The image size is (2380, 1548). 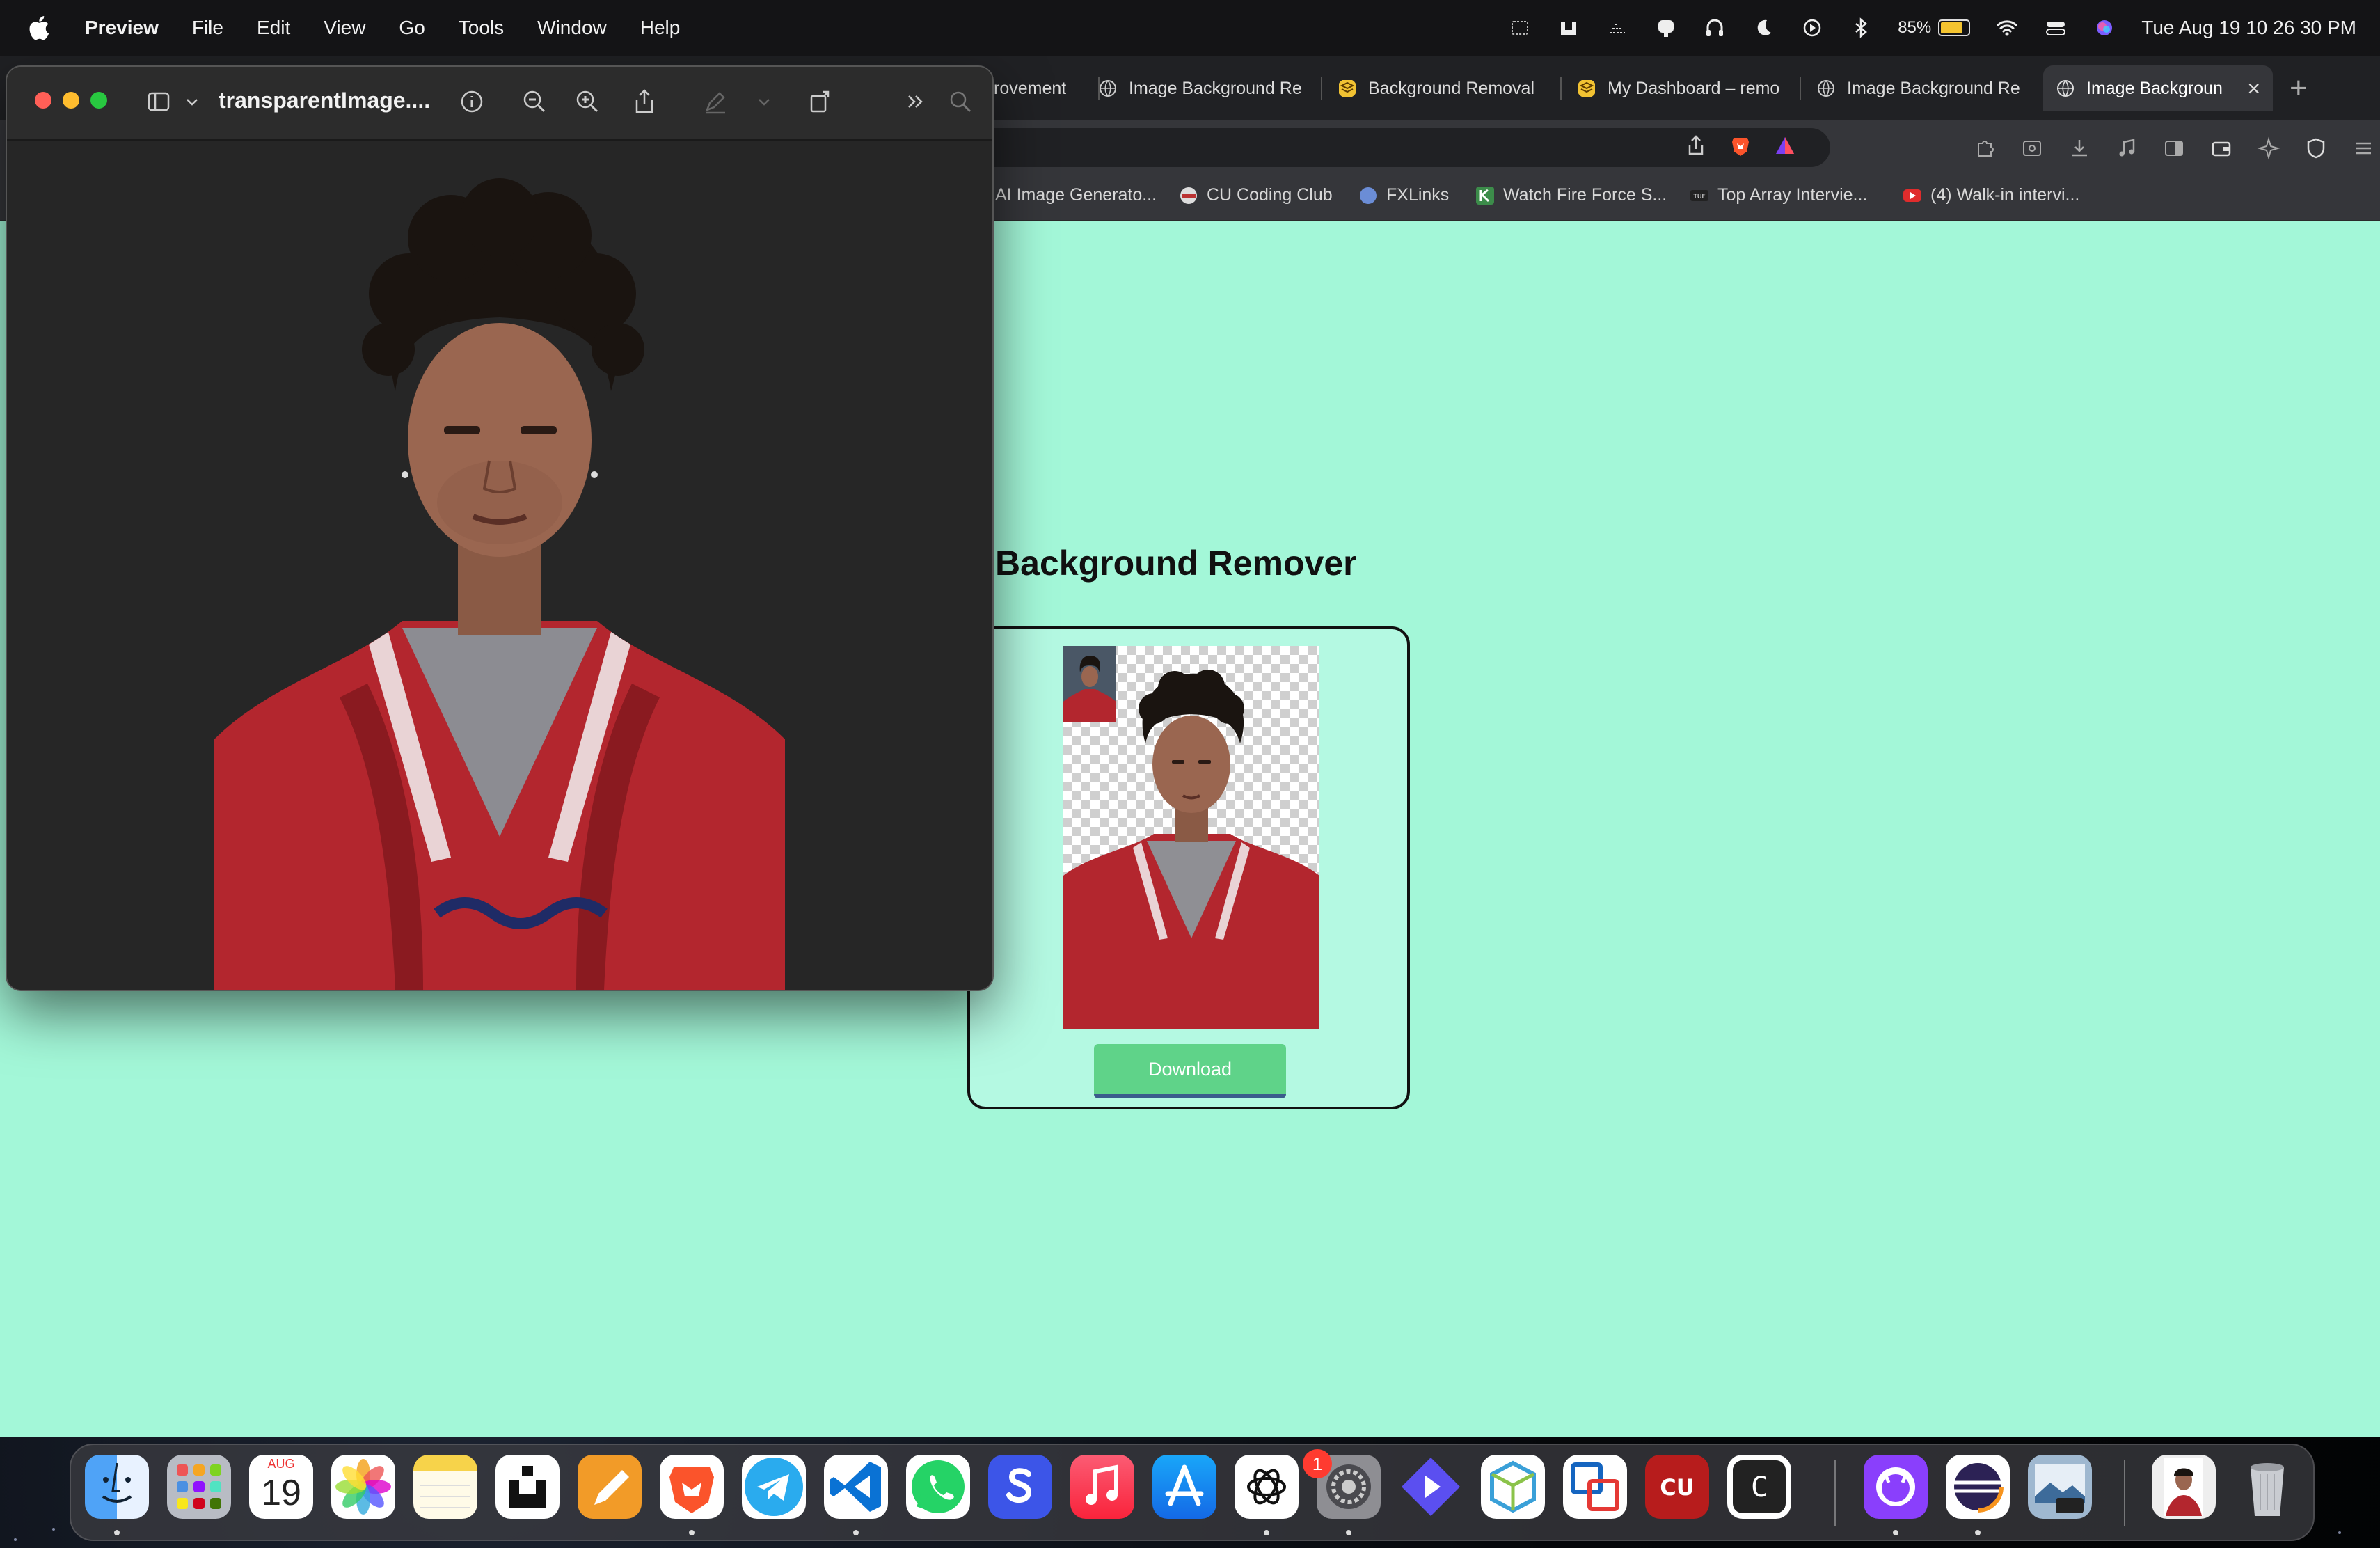 I want to click on appstore-icon, so click(x=1184, y=1487).